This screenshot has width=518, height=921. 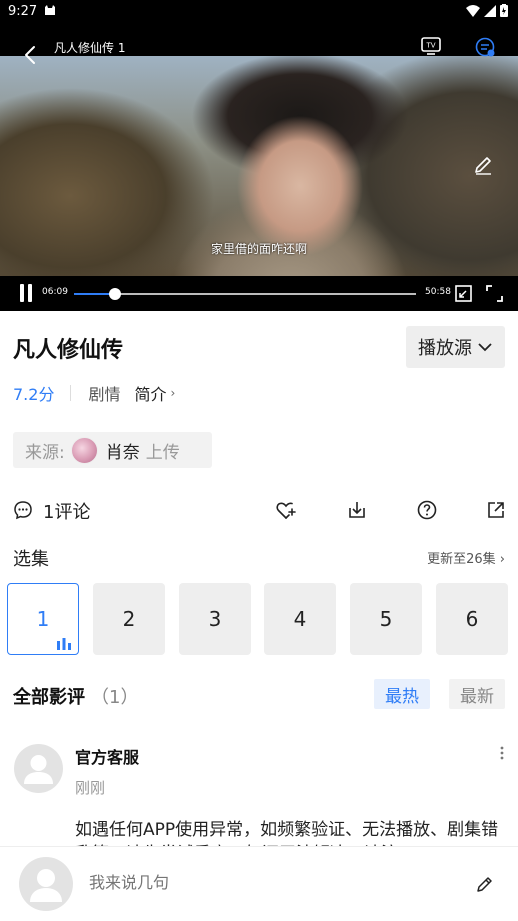 I want to click on uploader-label: 来源:, so click(x=45, y=452).